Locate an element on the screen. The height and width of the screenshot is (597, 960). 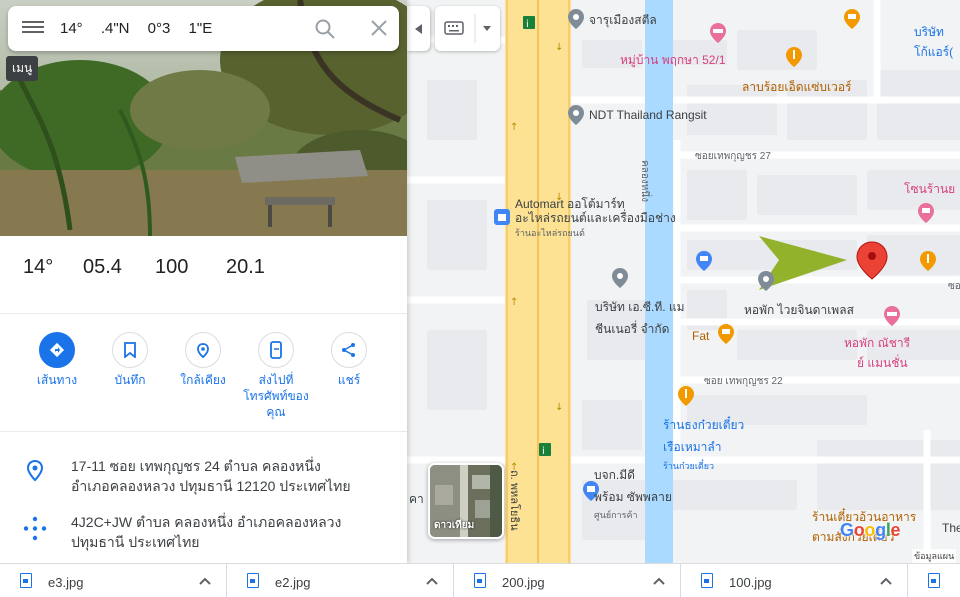
download-item: e2.jpg is located at coordinates (340, 580).